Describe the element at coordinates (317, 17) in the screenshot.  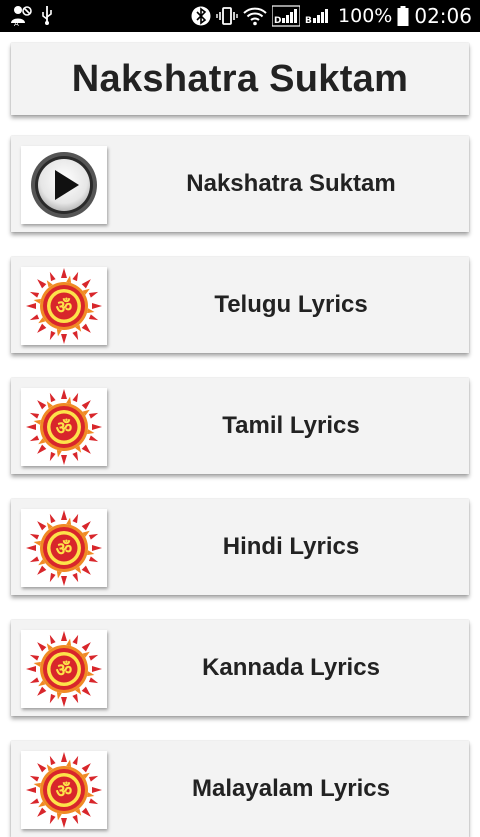
I see `signal-icon: B` at that location.